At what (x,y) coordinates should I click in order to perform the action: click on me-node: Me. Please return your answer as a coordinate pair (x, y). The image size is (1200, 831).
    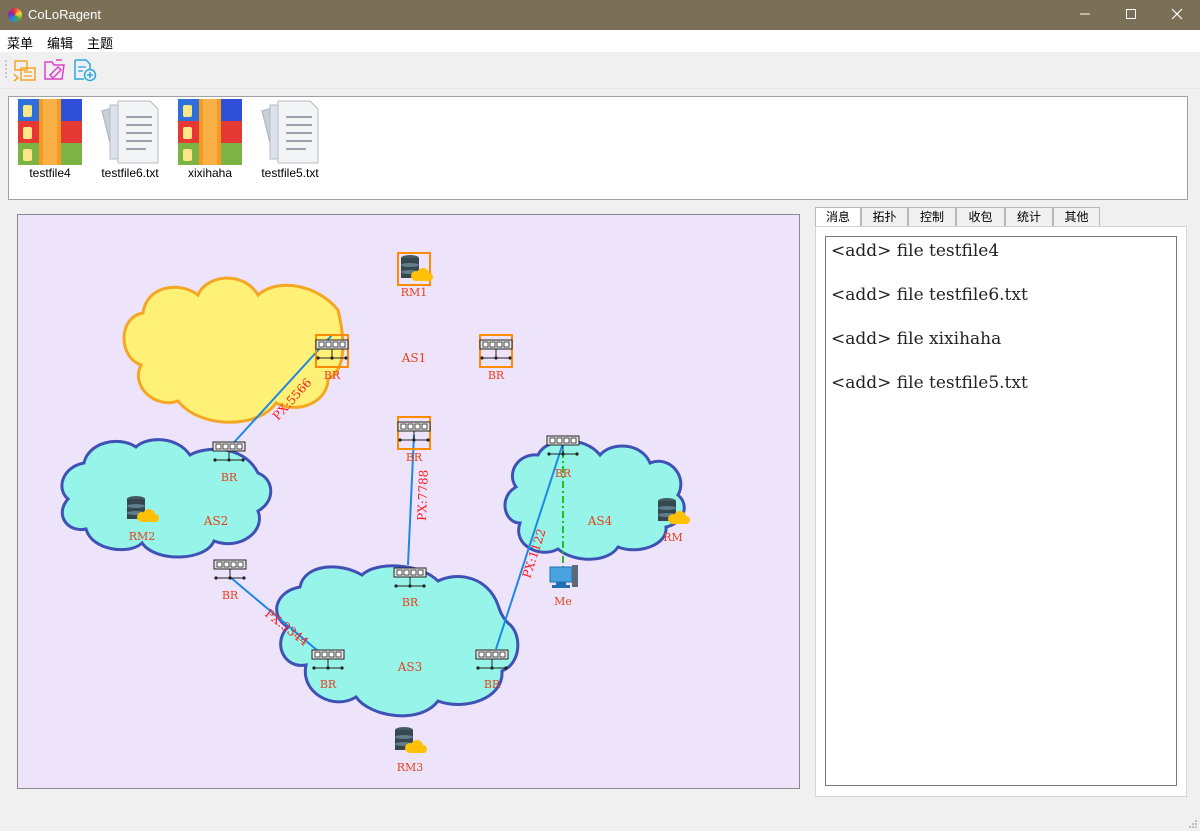
    Looking at the image, I should click on (563, 586).